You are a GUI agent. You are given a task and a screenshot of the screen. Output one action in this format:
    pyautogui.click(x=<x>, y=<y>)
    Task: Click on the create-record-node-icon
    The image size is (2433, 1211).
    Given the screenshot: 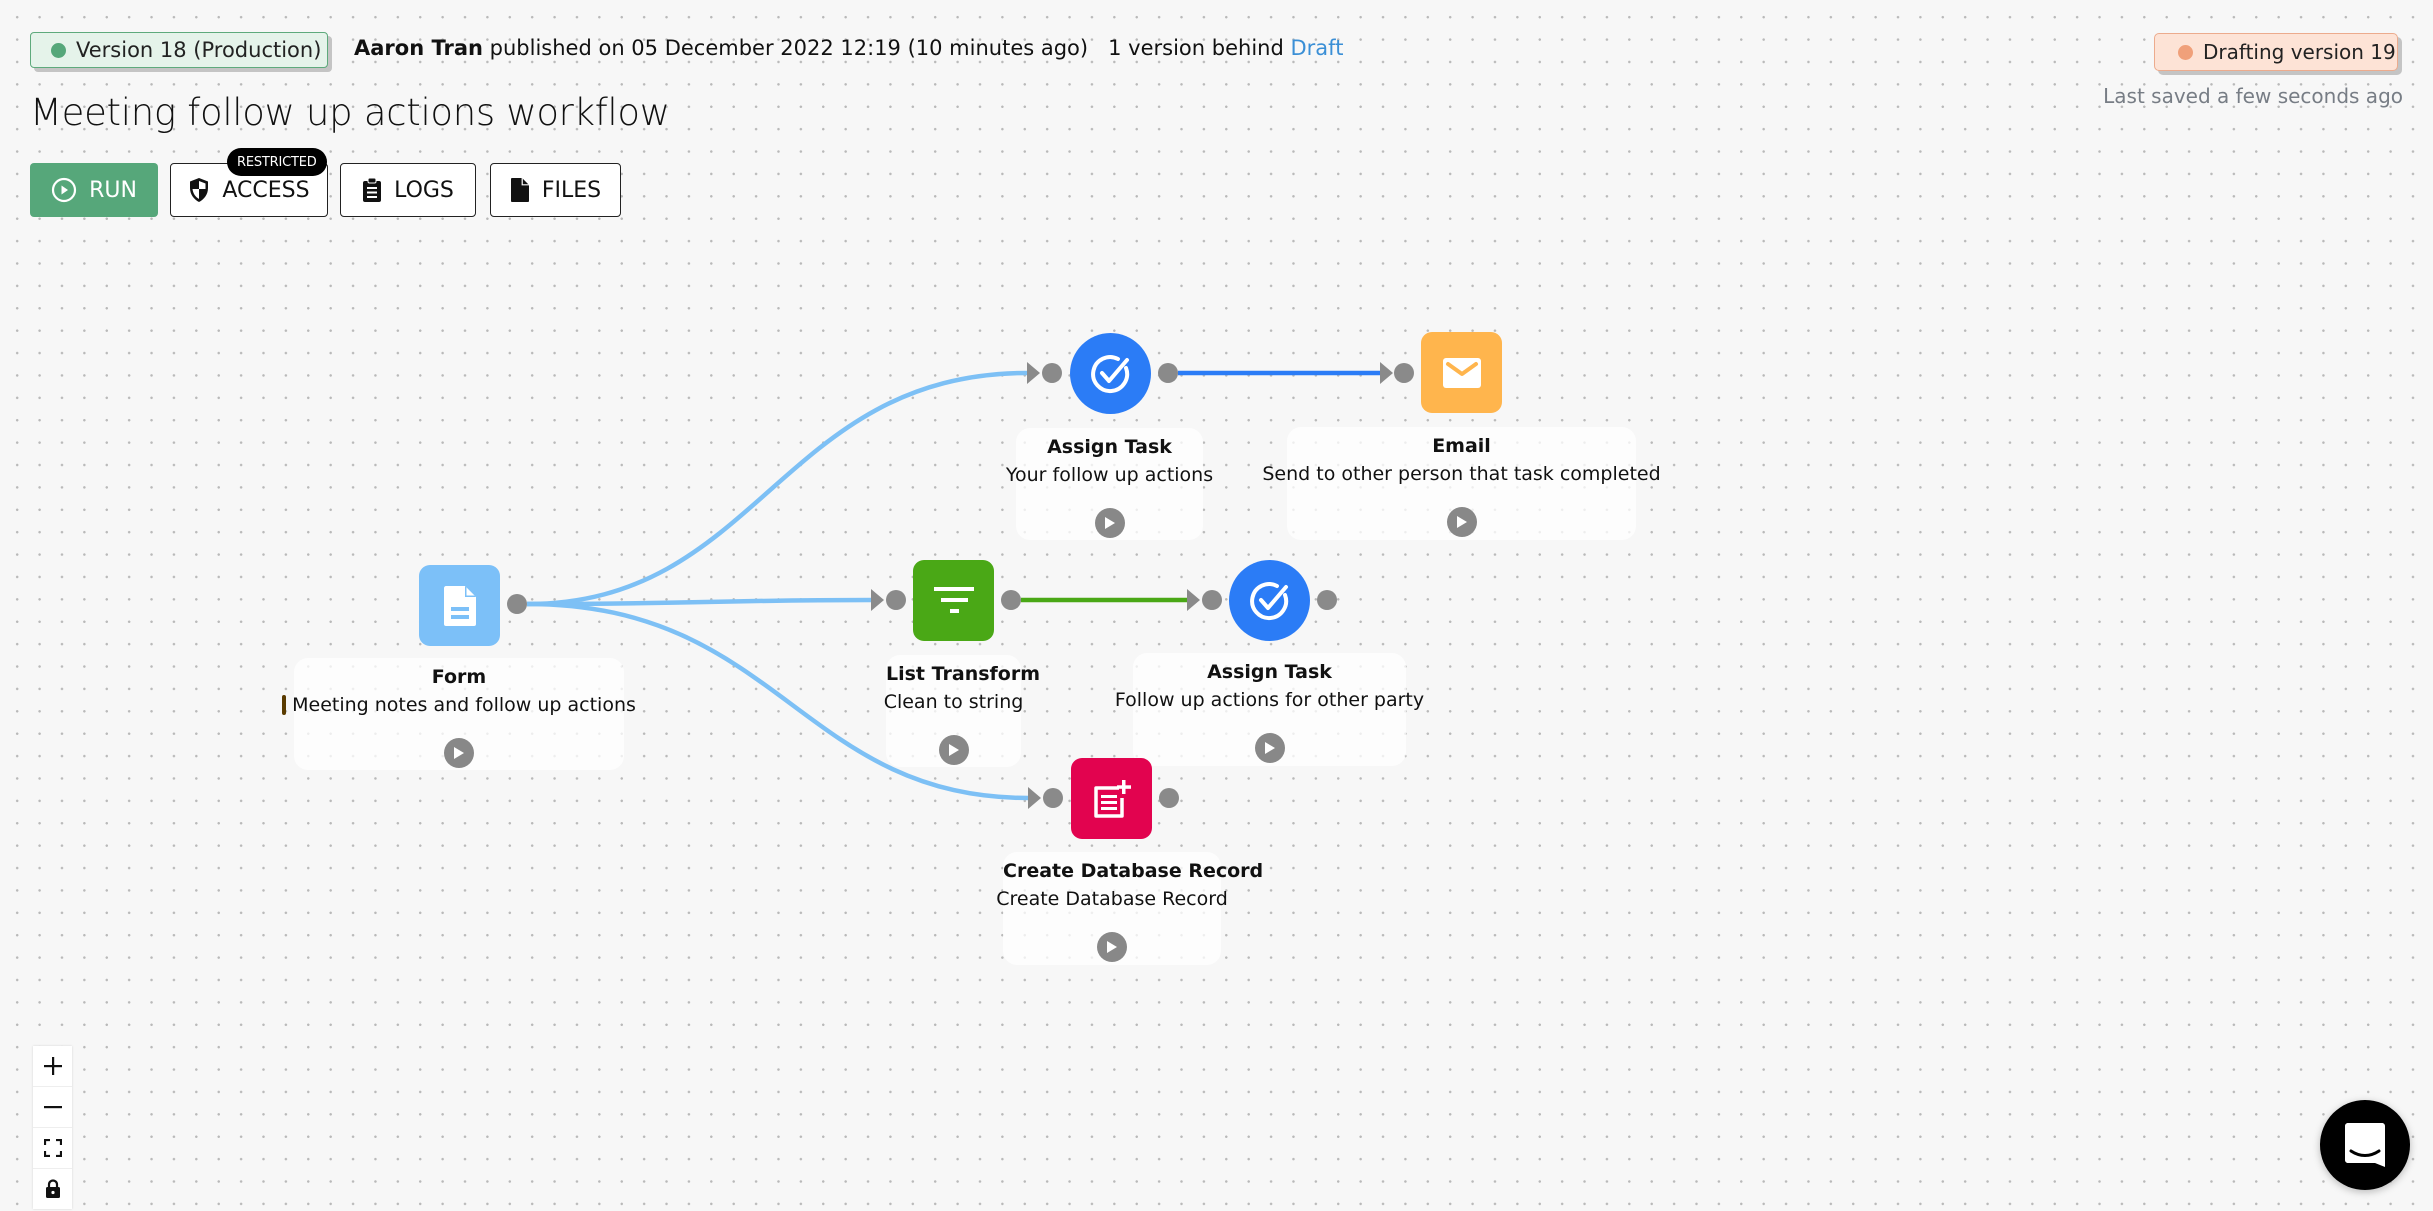 What is the action you would take?
    pyautogui.click(x=1111, y=798)
    